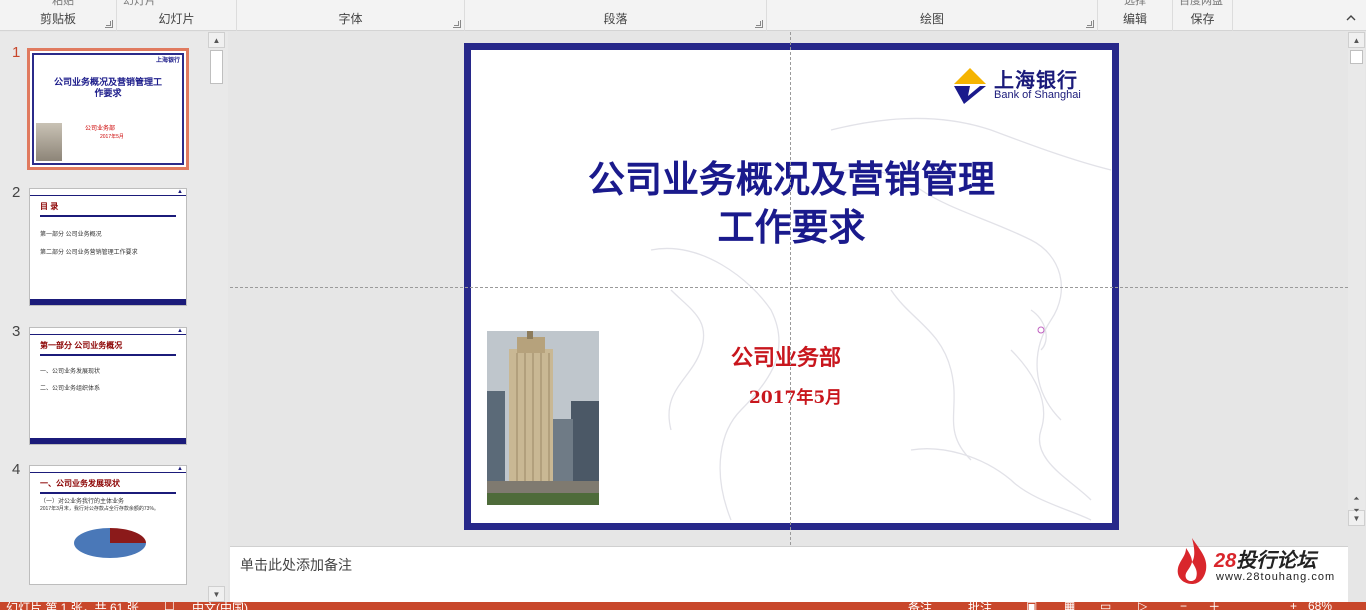 The image size is (1366, 610). I want to click on editing-group-label: 编辑, so click(1134, 19).